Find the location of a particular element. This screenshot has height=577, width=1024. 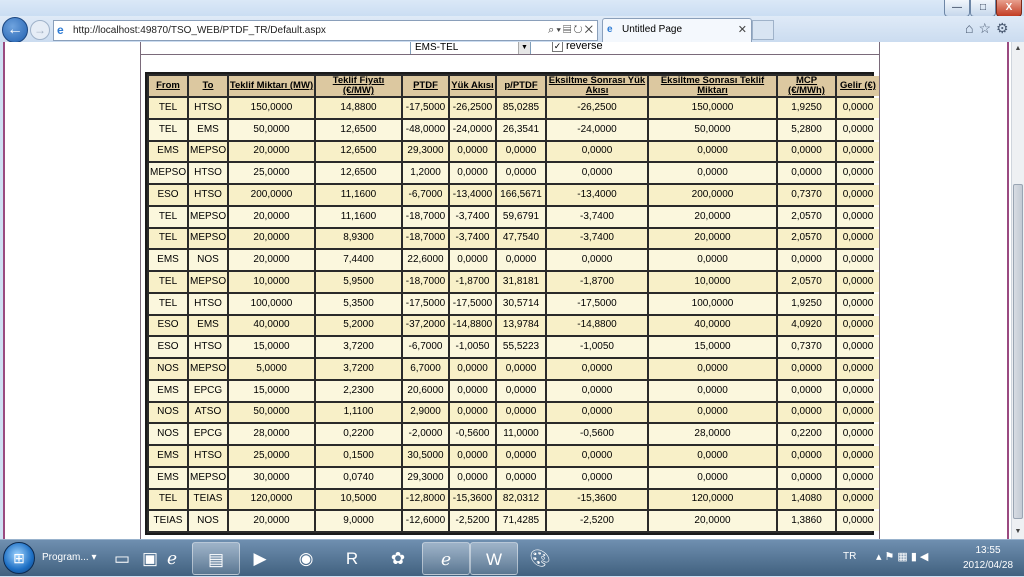

table-cell: 150,0000 is located at coordinates (712, 108).